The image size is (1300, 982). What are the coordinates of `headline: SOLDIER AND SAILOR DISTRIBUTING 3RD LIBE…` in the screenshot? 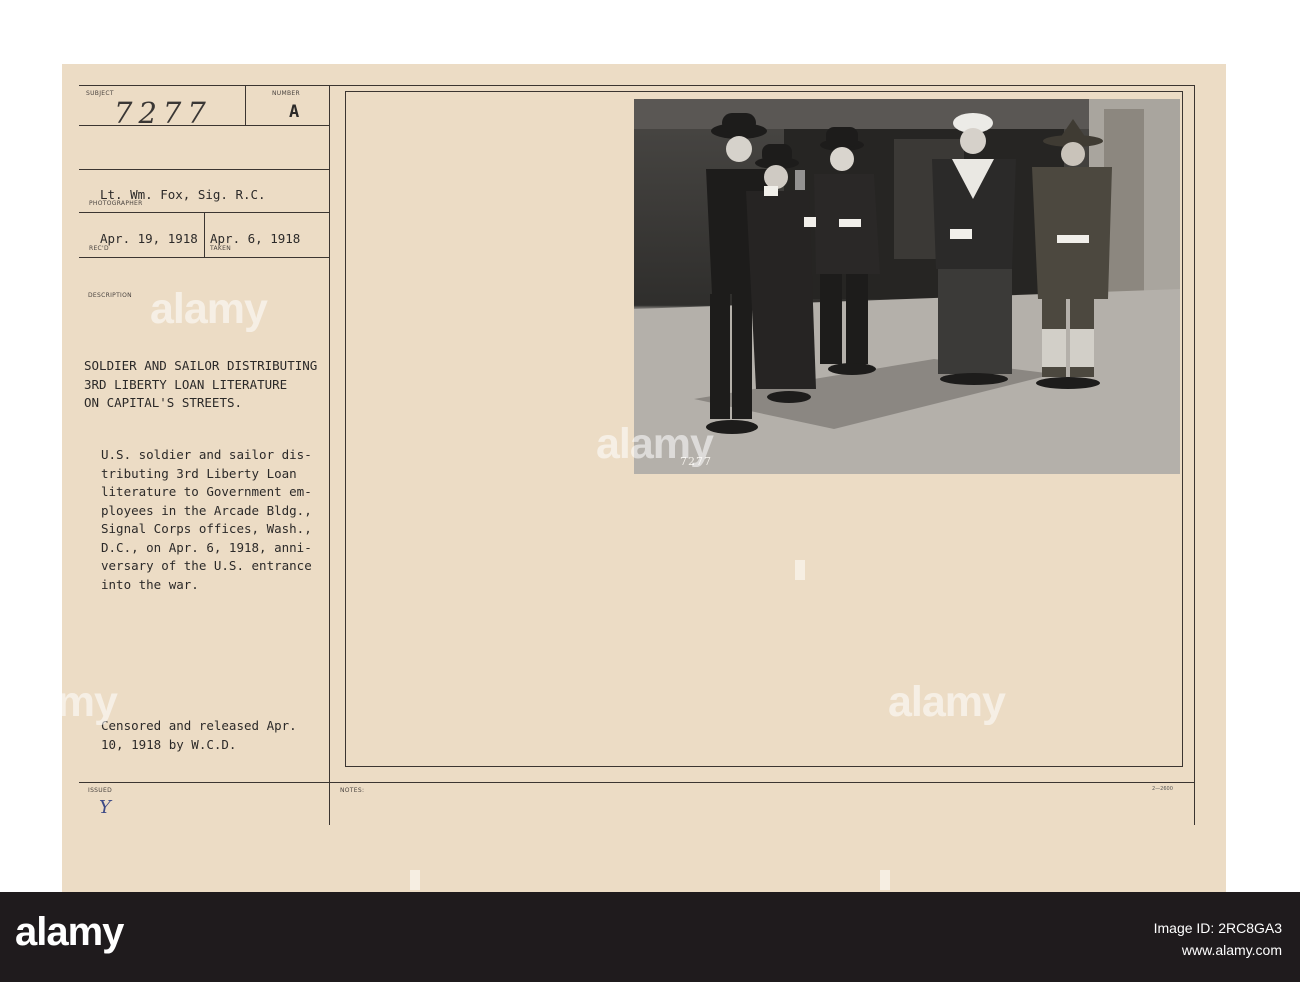 It's located at (201, 384).